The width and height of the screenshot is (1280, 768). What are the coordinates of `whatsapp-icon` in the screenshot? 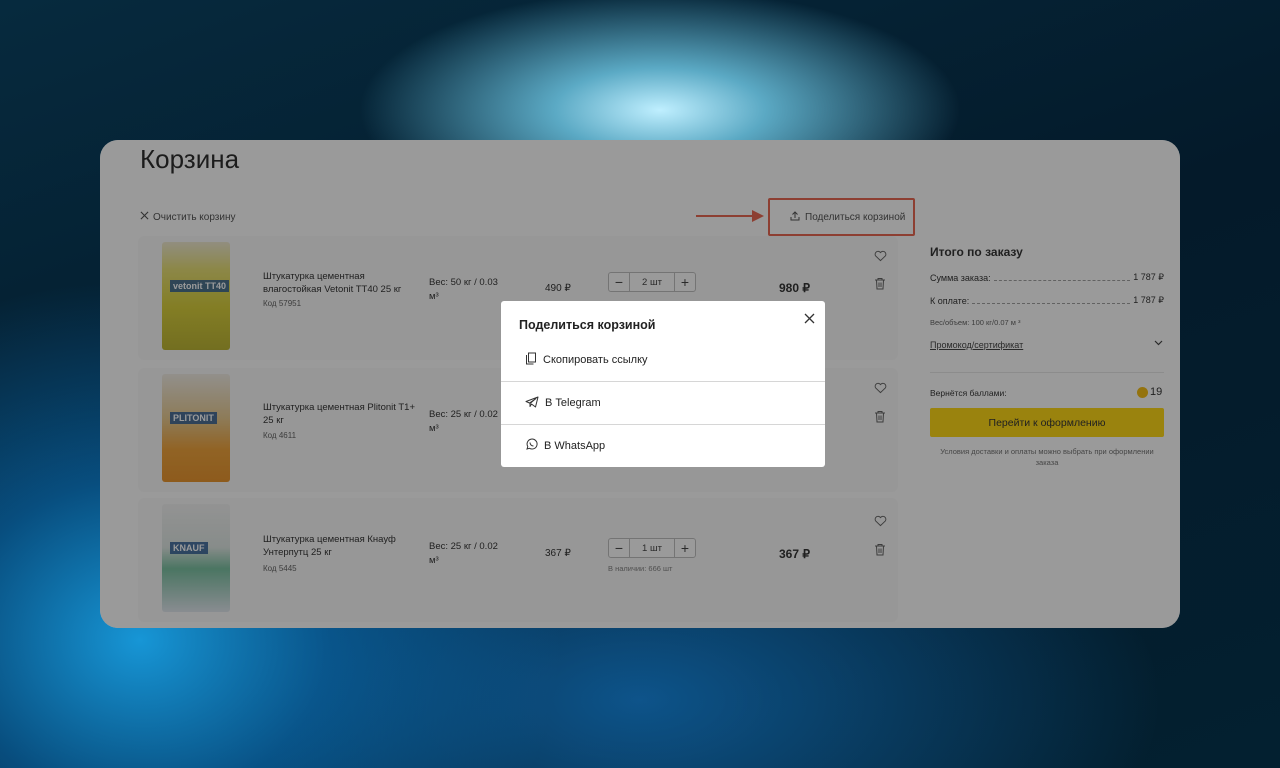 It's located at (531, 446).